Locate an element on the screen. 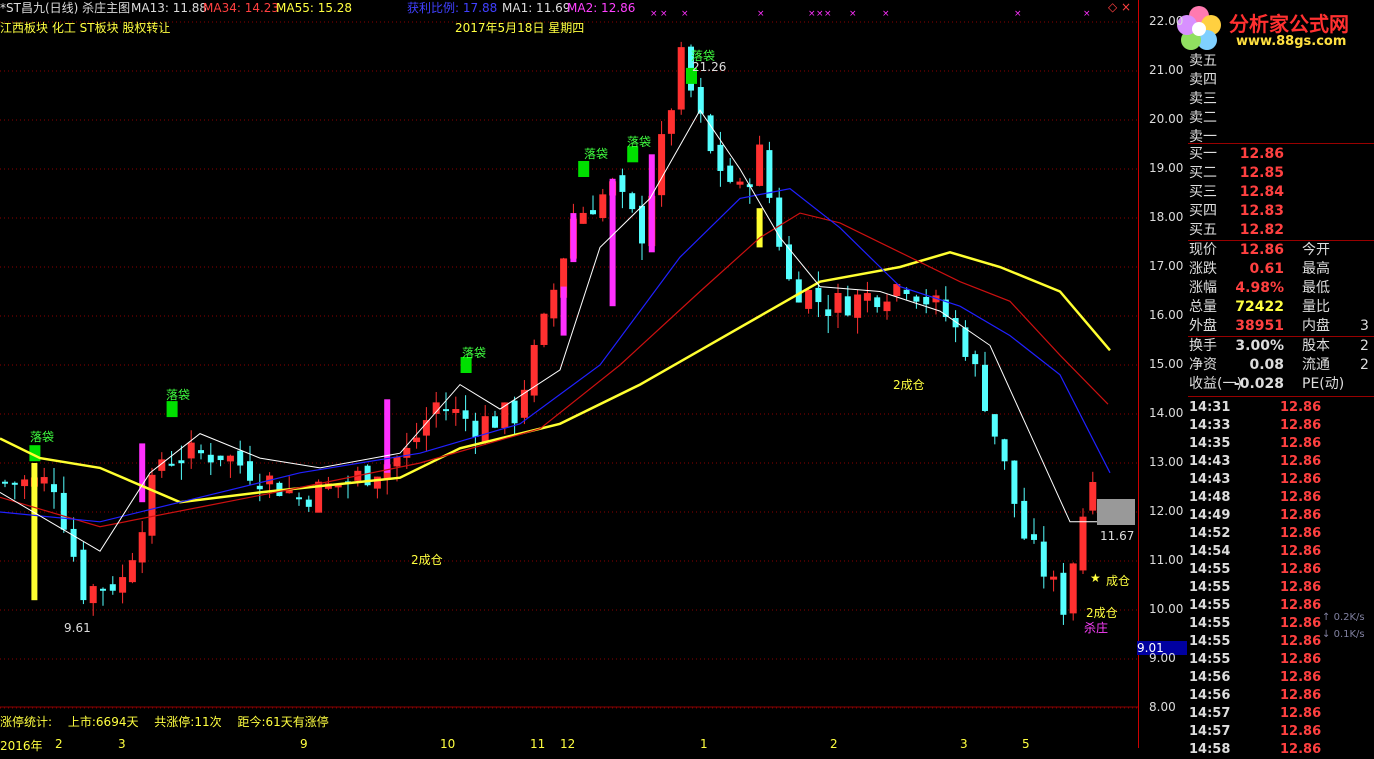 The height and width of the screenshot is (759, 1374). sell-row: 卖四 is located at coordinates (1281, 80).